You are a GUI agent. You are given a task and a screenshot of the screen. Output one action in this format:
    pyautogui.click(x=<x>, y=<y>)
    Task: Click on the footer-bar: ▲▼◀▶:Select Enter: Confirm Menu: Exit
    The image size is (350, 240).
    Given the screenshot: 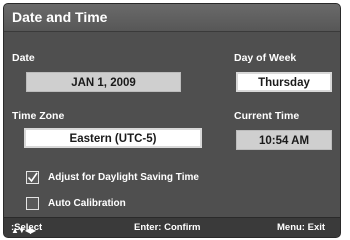 What is the action you would take?
    pyautogui.click(x=172, y=227)
    